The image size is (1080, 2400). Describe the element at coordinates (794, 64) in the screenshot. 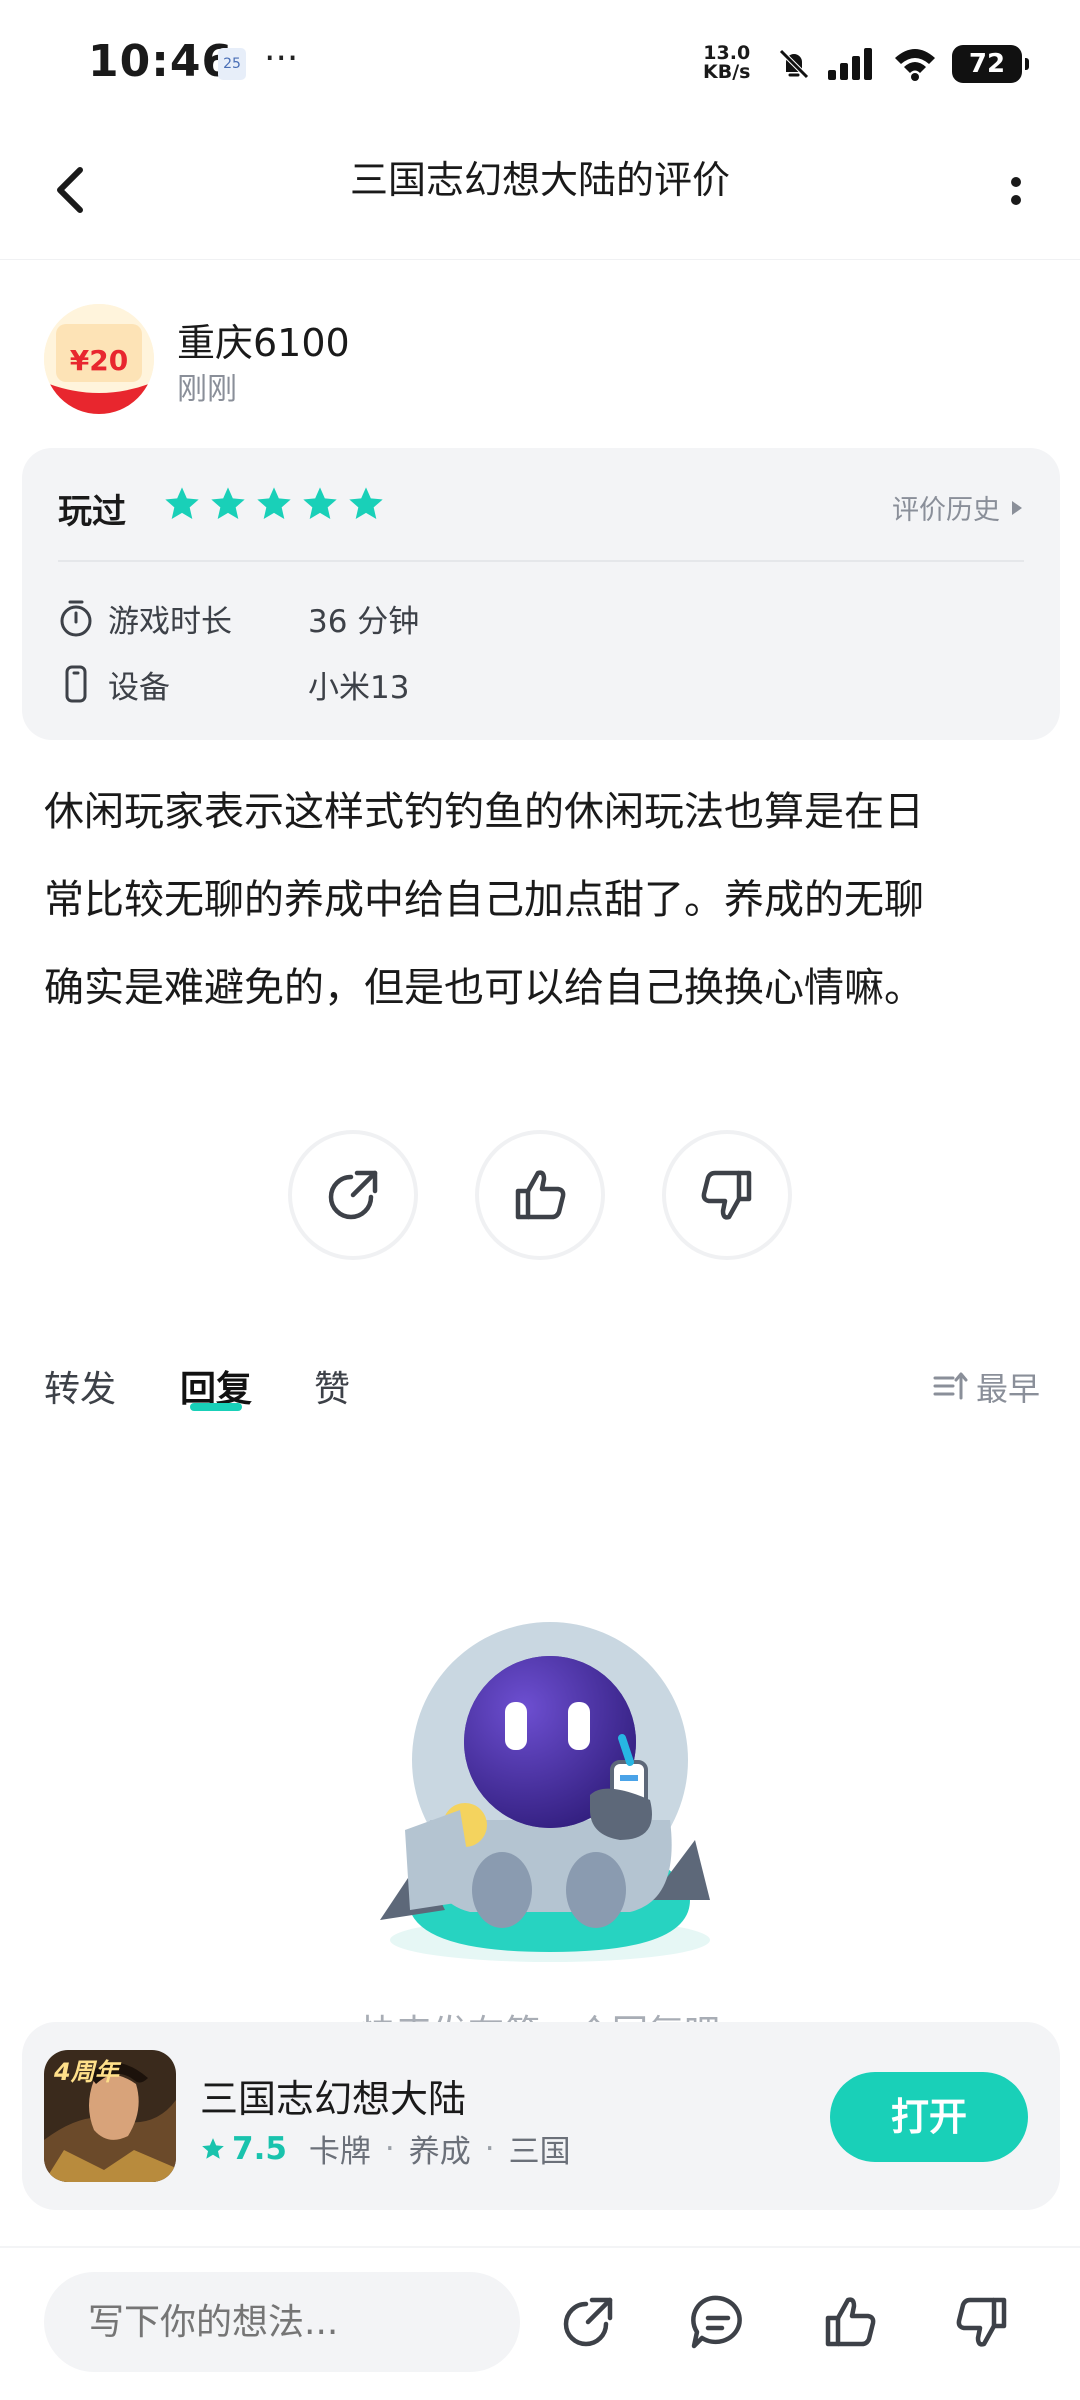

I see `mute-bell-icon` at that location.